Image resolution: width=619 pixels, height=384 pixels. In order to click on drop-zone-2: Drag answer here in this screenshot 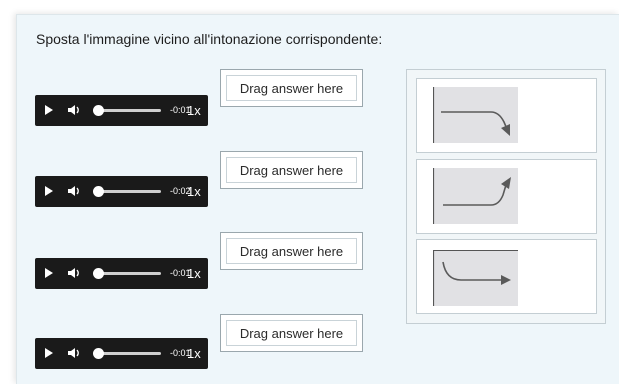, I will do `click(291, 170)`.